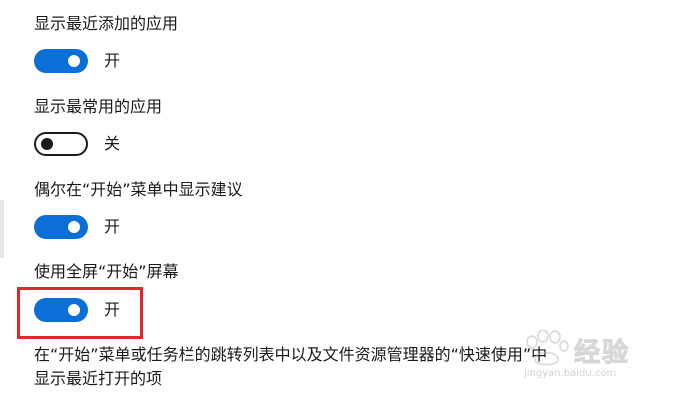 The image size is (684, 402). What do you see at coordinates (80, 313) in the screenshot?
I see `highlight-annotation-box` at bounding box center [80, 313].